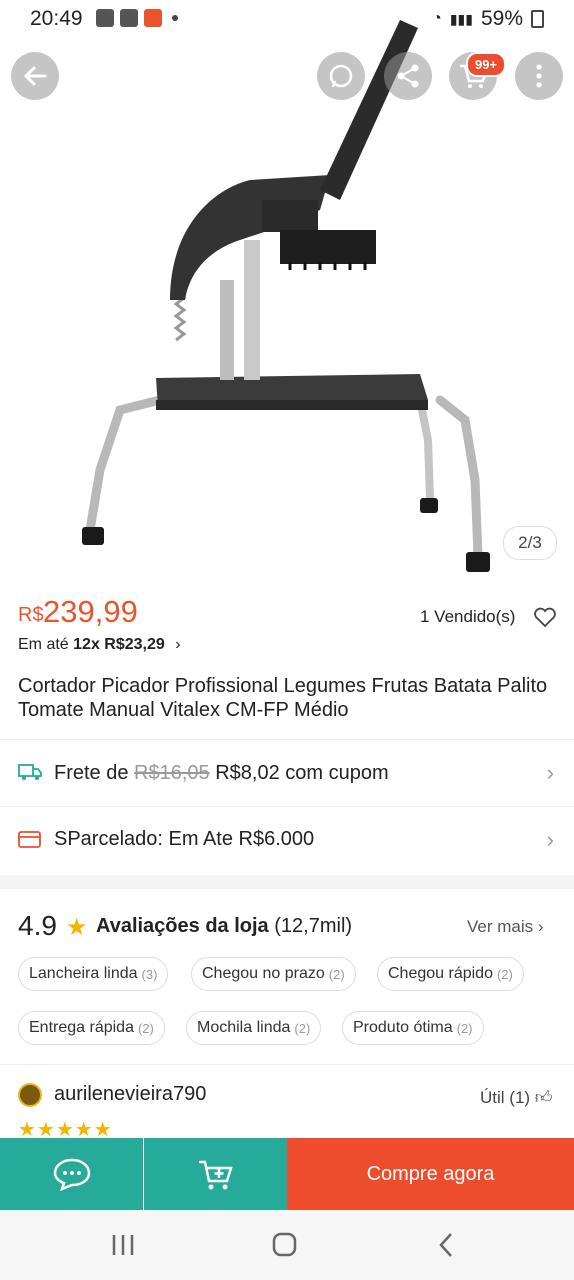 This screenshot has height=1280, width=574. I want to click on home-icon, so click(285, 1245).